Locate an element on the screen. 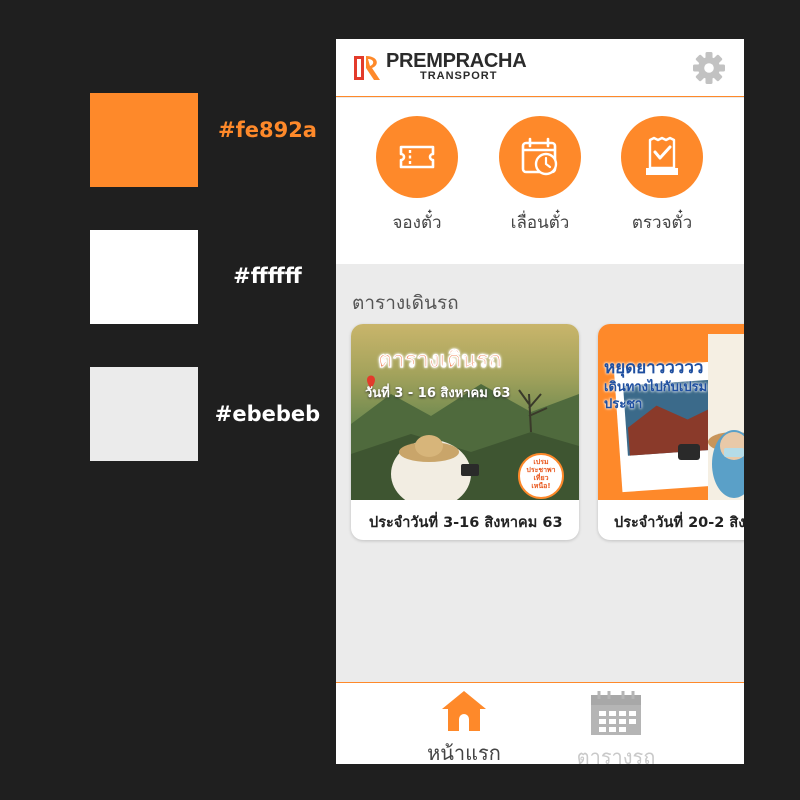  banner-title: หยุดยาววววว is located at coordinates (654, 368).